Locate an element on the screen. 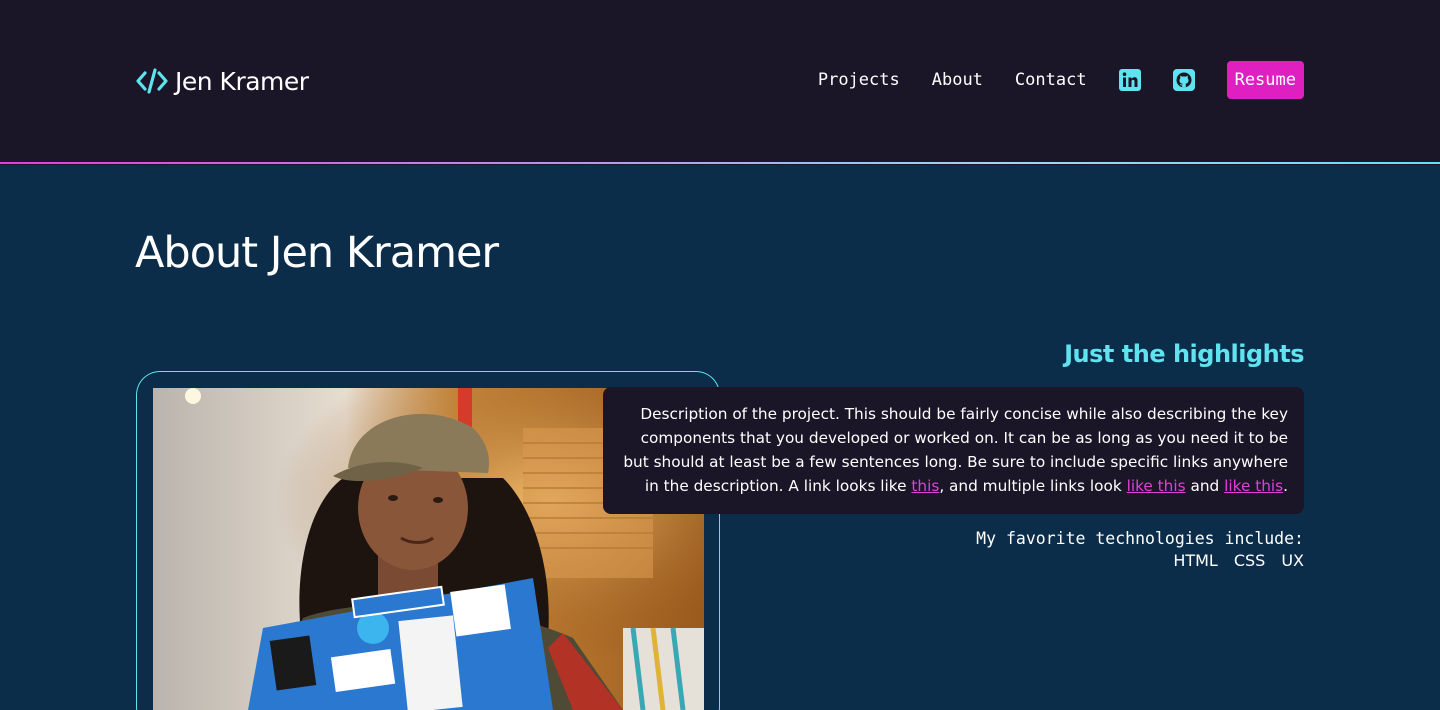 This screenshot has height=710, width=1440. github-icon is located at coordinates (1183, 80).